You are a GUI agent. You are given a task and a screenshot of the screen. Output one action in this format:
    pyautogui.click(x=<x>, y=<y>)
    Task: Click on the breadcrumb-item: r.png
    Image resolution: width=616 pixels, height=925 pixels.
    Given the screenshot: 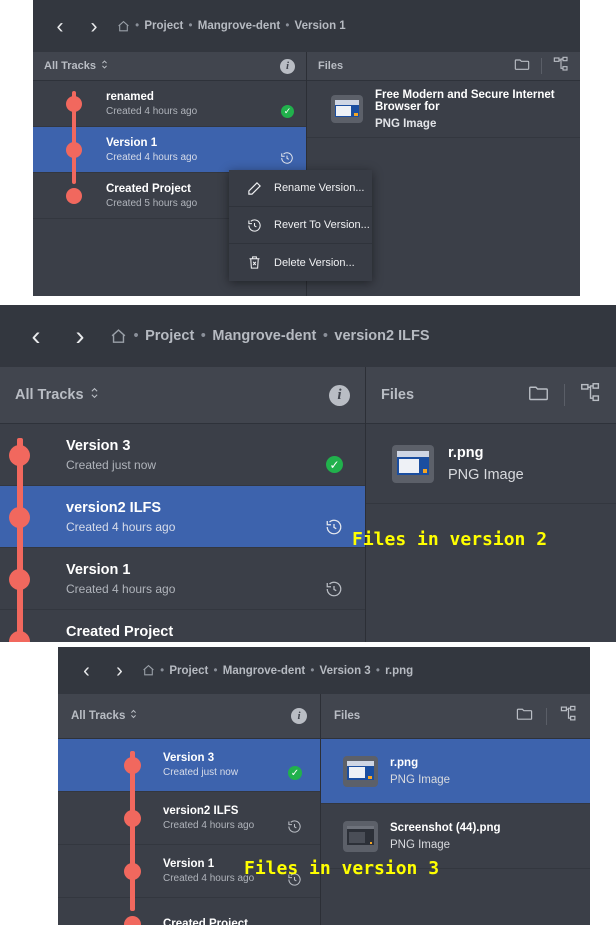 What is the action you would take?
    pyautogui.click(x=399, y=671)
    